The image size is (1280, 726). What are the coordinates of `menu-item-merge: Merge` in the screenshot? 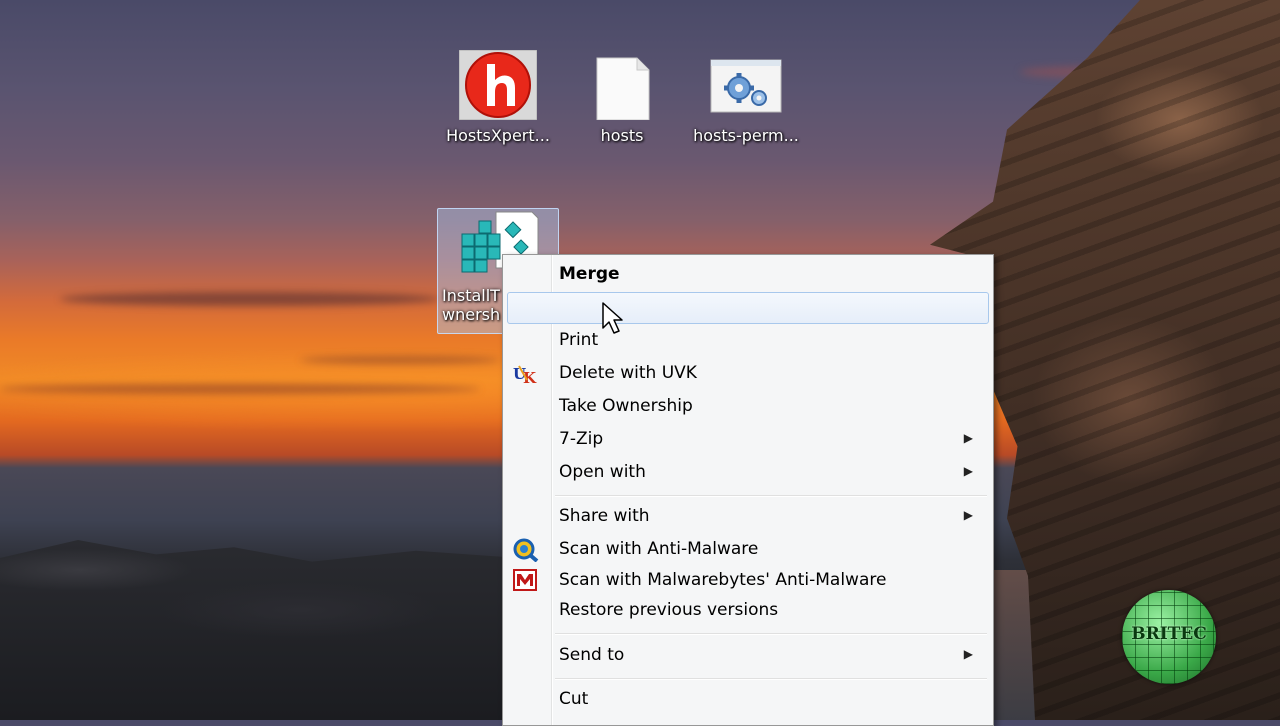 It's located at (747, 274).